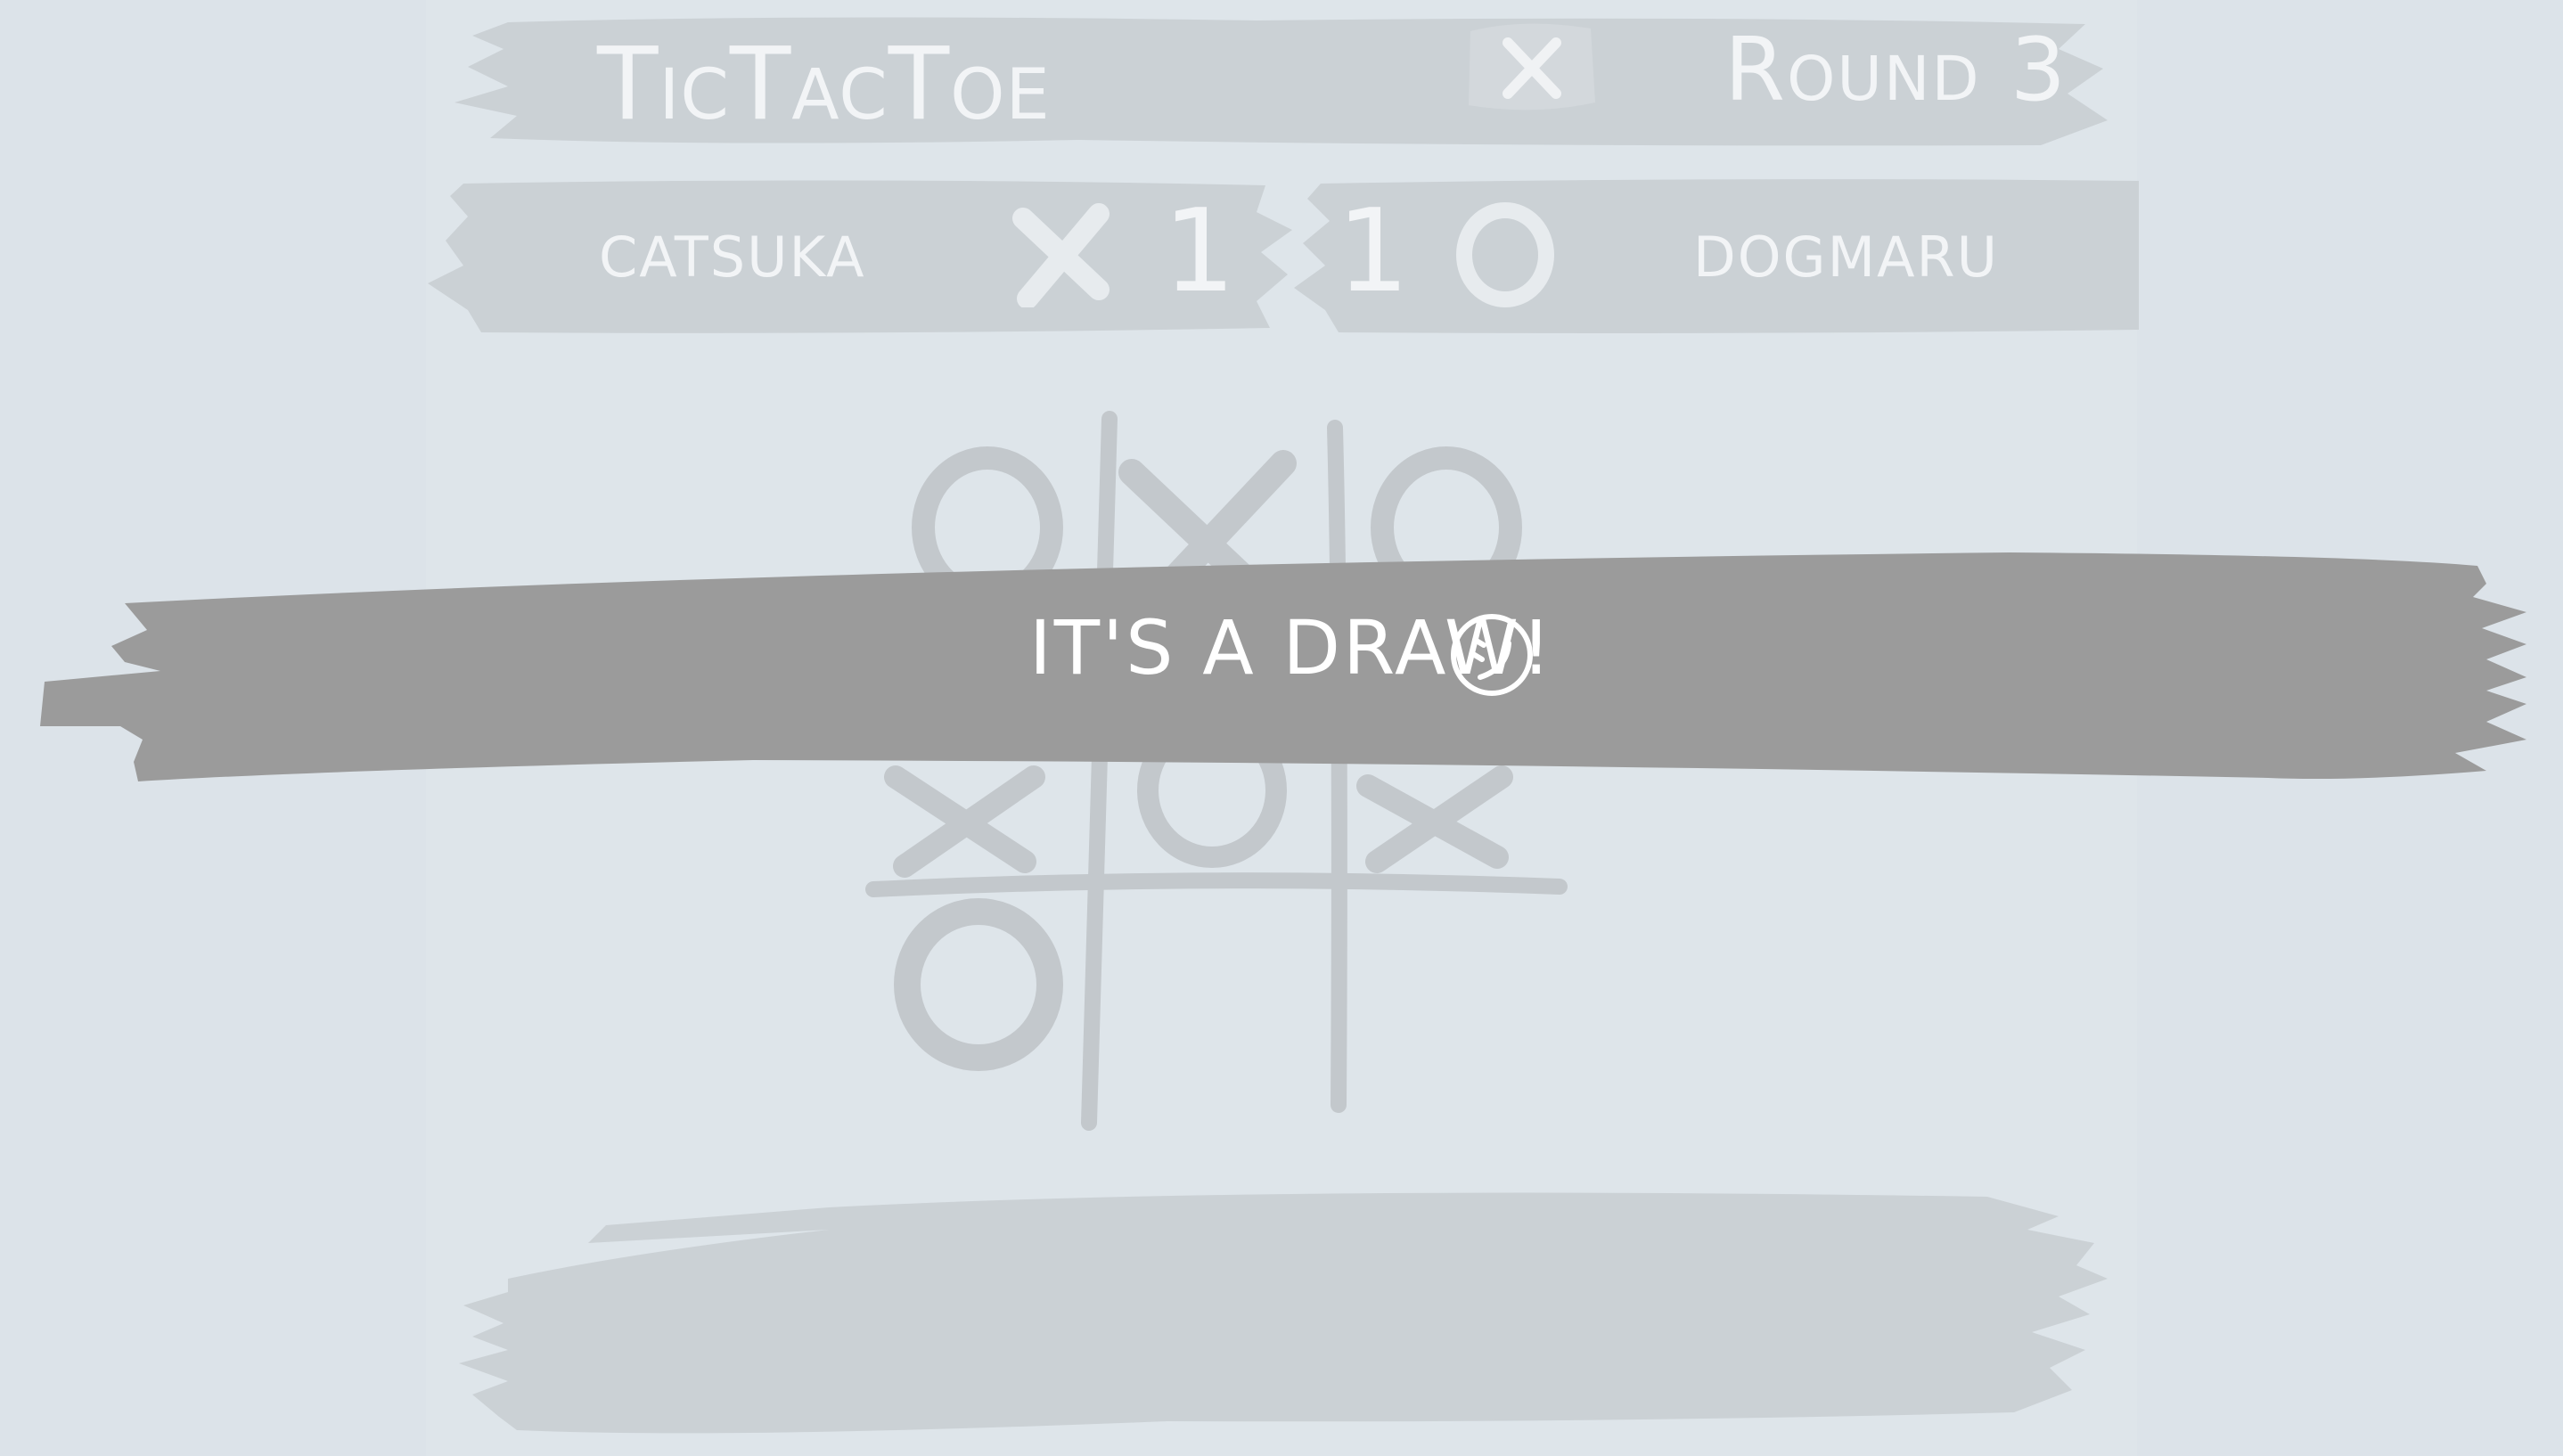 The image size is (2563, 1456). I want to click on round-indicator: Round 3, so click(1896, 71).